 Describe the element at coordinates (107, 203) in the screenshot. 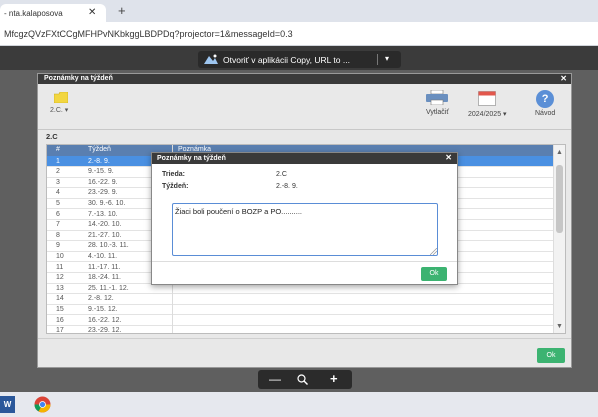

I see `row-week: 30. 9.-6. 10.` at that location.